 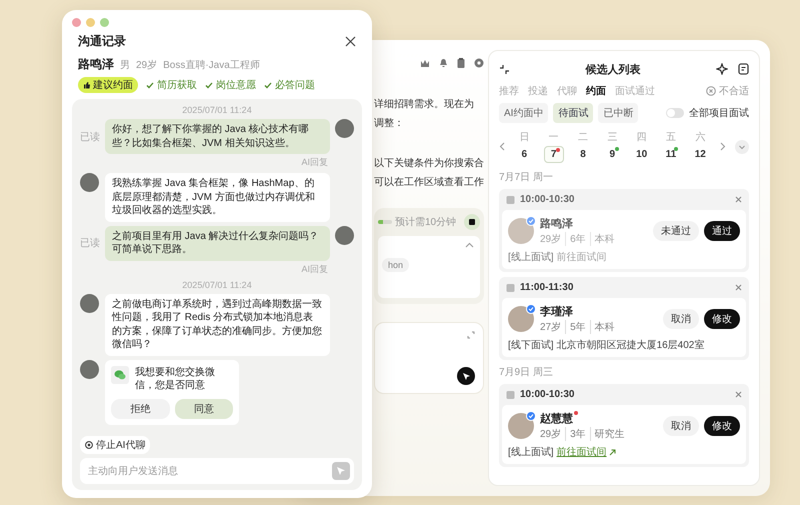 What do you see at coordinates (171, 85) in the screenshot?
I see `check-item: 简历获取` at bounding box center [171, 85].